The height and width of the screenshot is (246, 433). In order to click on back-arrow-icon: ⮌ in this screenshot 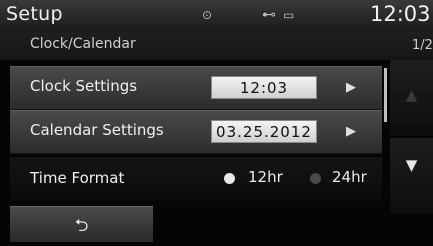, I will do `click(81, 226)`.